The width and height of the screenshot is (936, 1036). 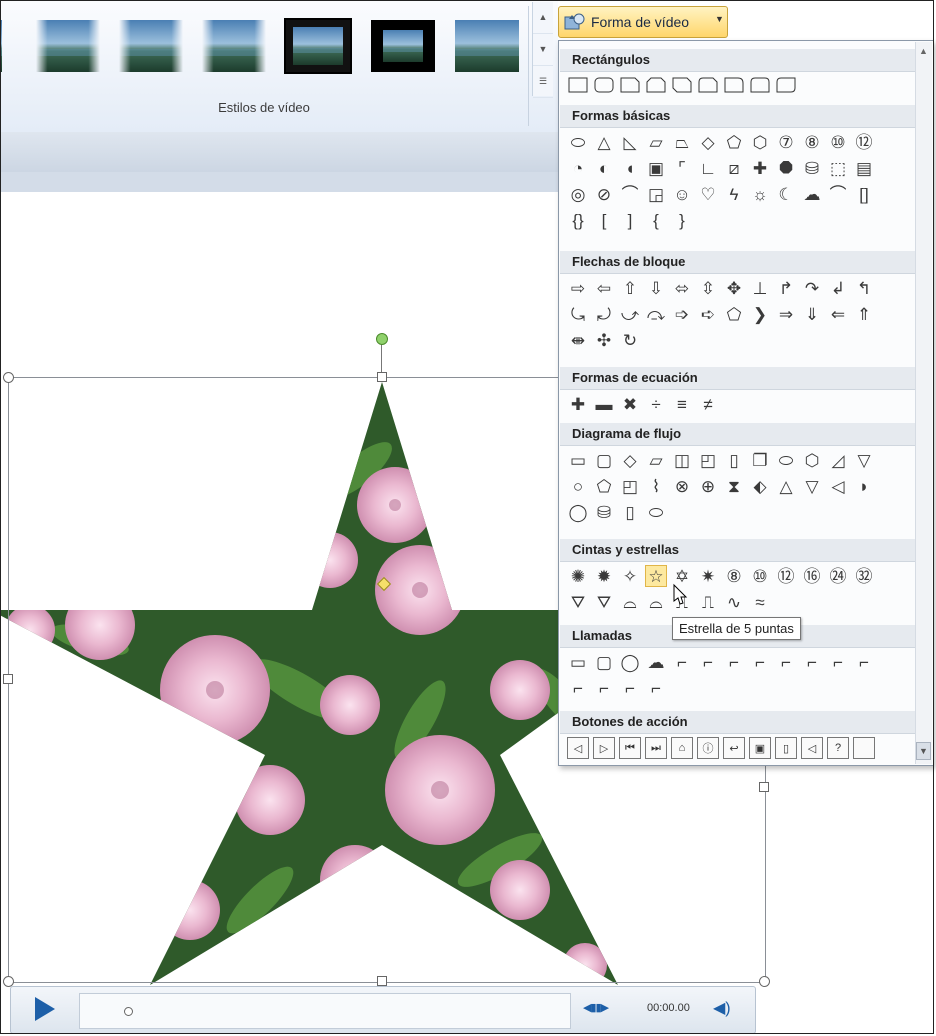 I want to click on process-icon: ▭, so click(x=578, y=460).